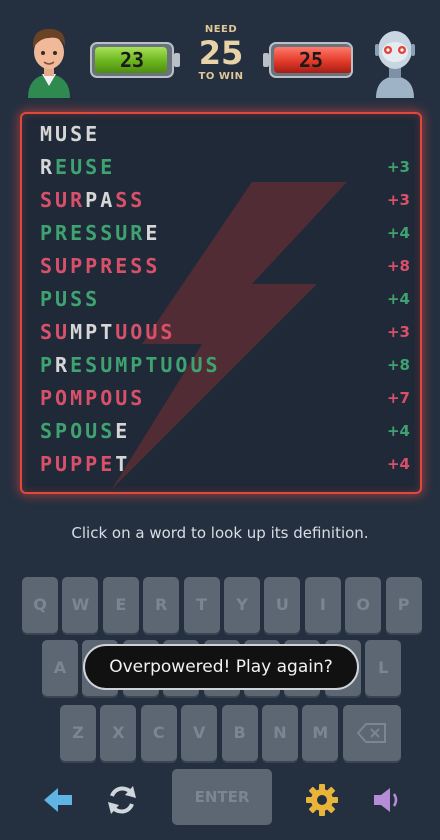  Describe the element at coordinates (77, 167) in the screenshot. I see `word-text: REUSE` at that location.